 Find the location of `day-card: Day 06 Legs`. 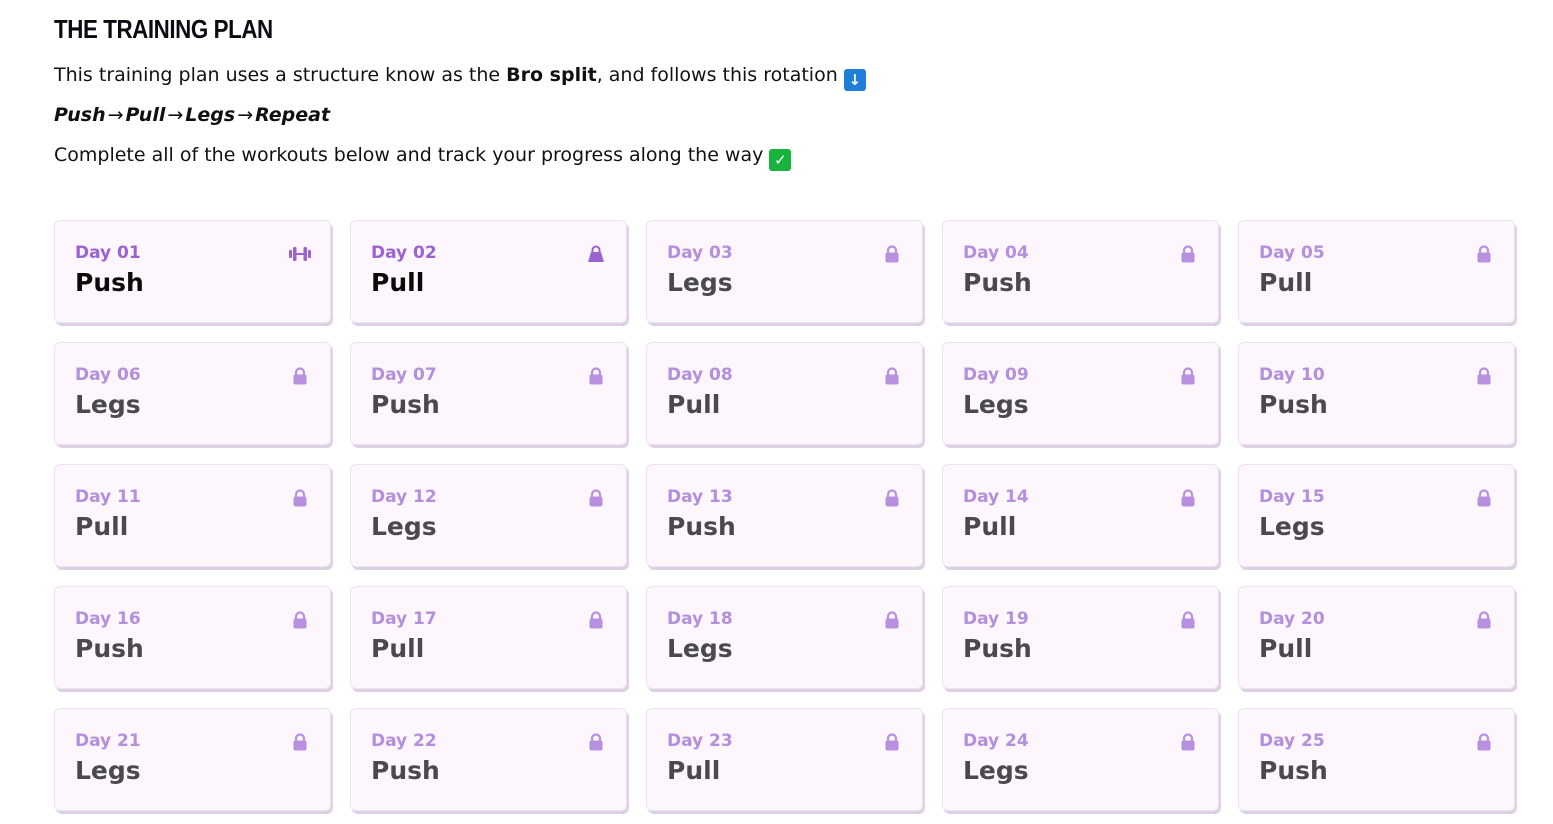

day-card: Day 06 Legs is located at coordinates (192, 393).